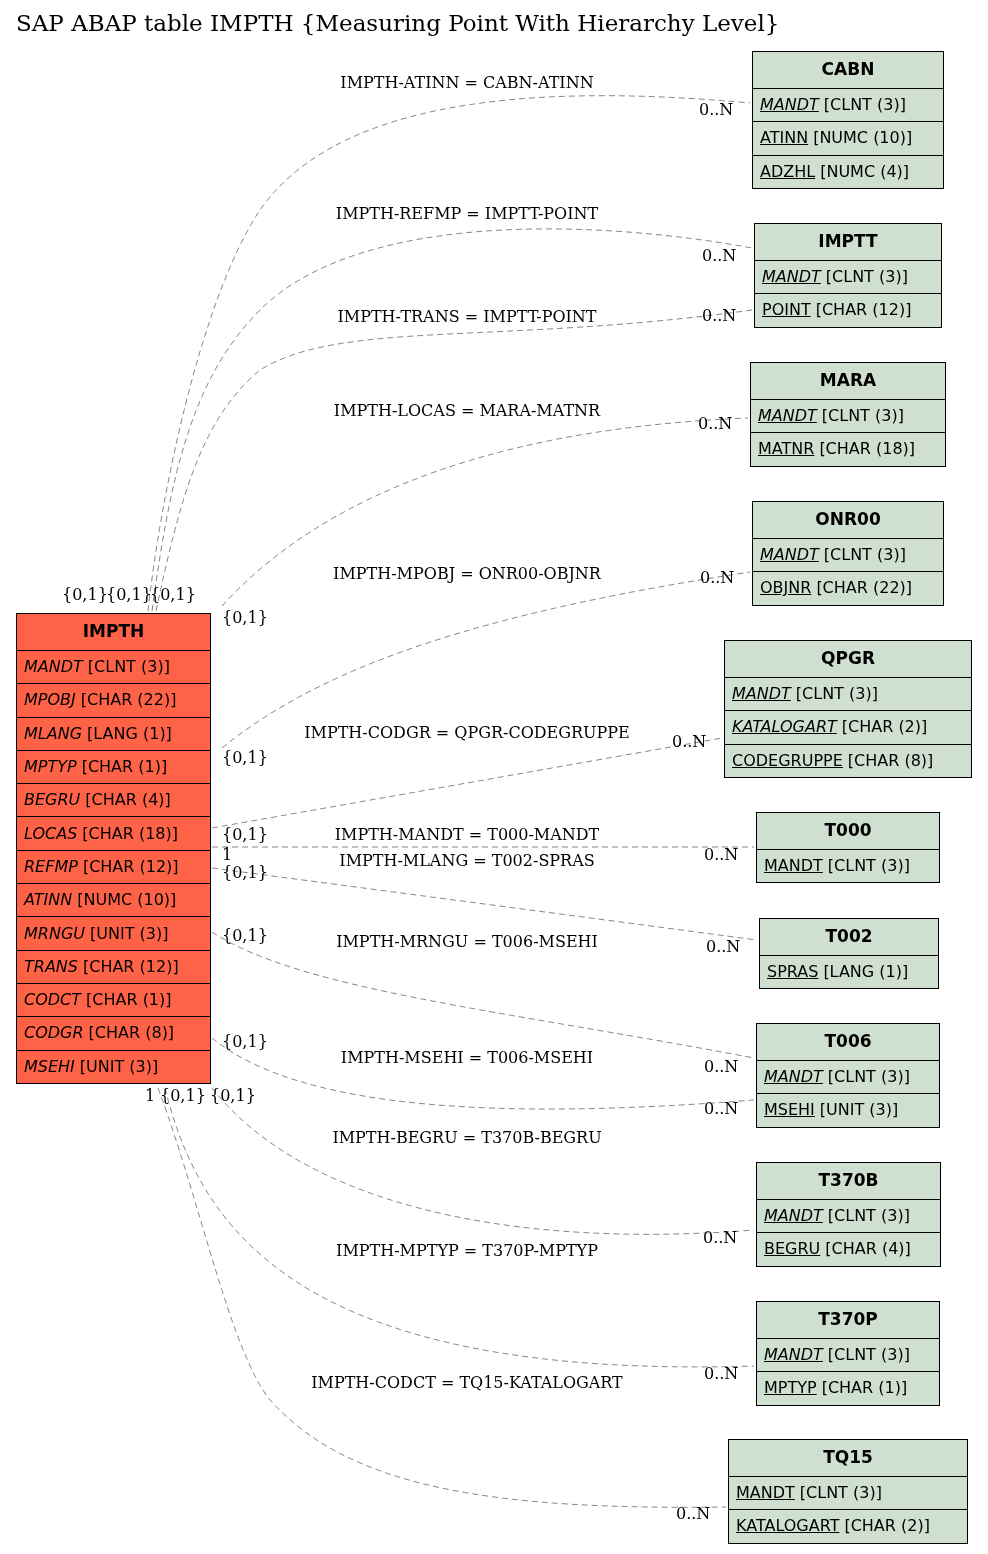 Image resolution: width=988 pixels, height=1554 pixels. Describe the element at coordinates (890, 760) in the screenshot. I see `field-type: [CHAR (8)]` at that location.